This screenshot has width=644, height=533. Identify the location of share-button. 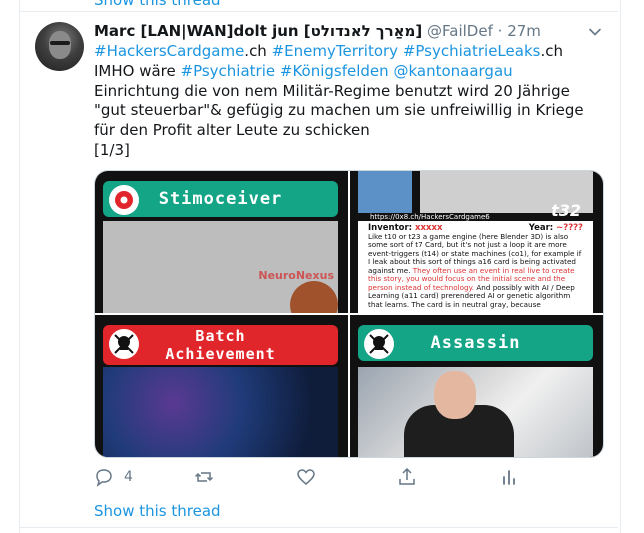
(407, 477).